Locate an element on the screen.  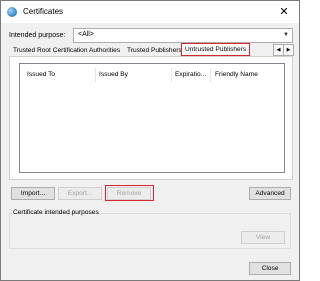
column-header-issued-by: Issued By is located at coordinates (113, 74).